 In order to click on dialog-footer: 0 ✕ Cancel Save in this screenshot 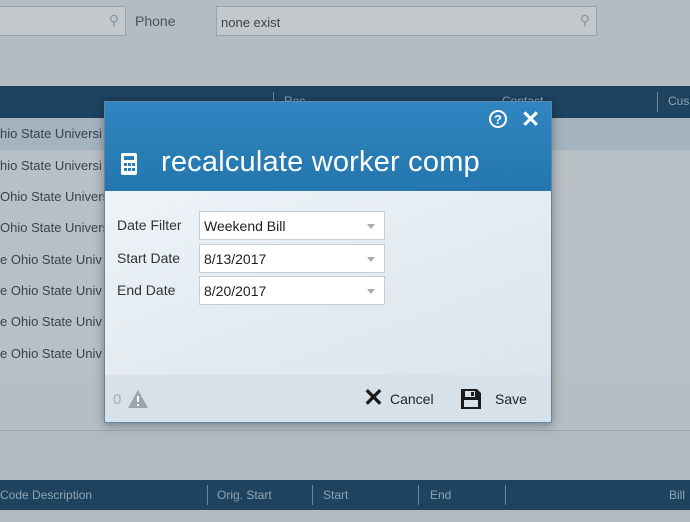, I will do `click(328, 398)`.